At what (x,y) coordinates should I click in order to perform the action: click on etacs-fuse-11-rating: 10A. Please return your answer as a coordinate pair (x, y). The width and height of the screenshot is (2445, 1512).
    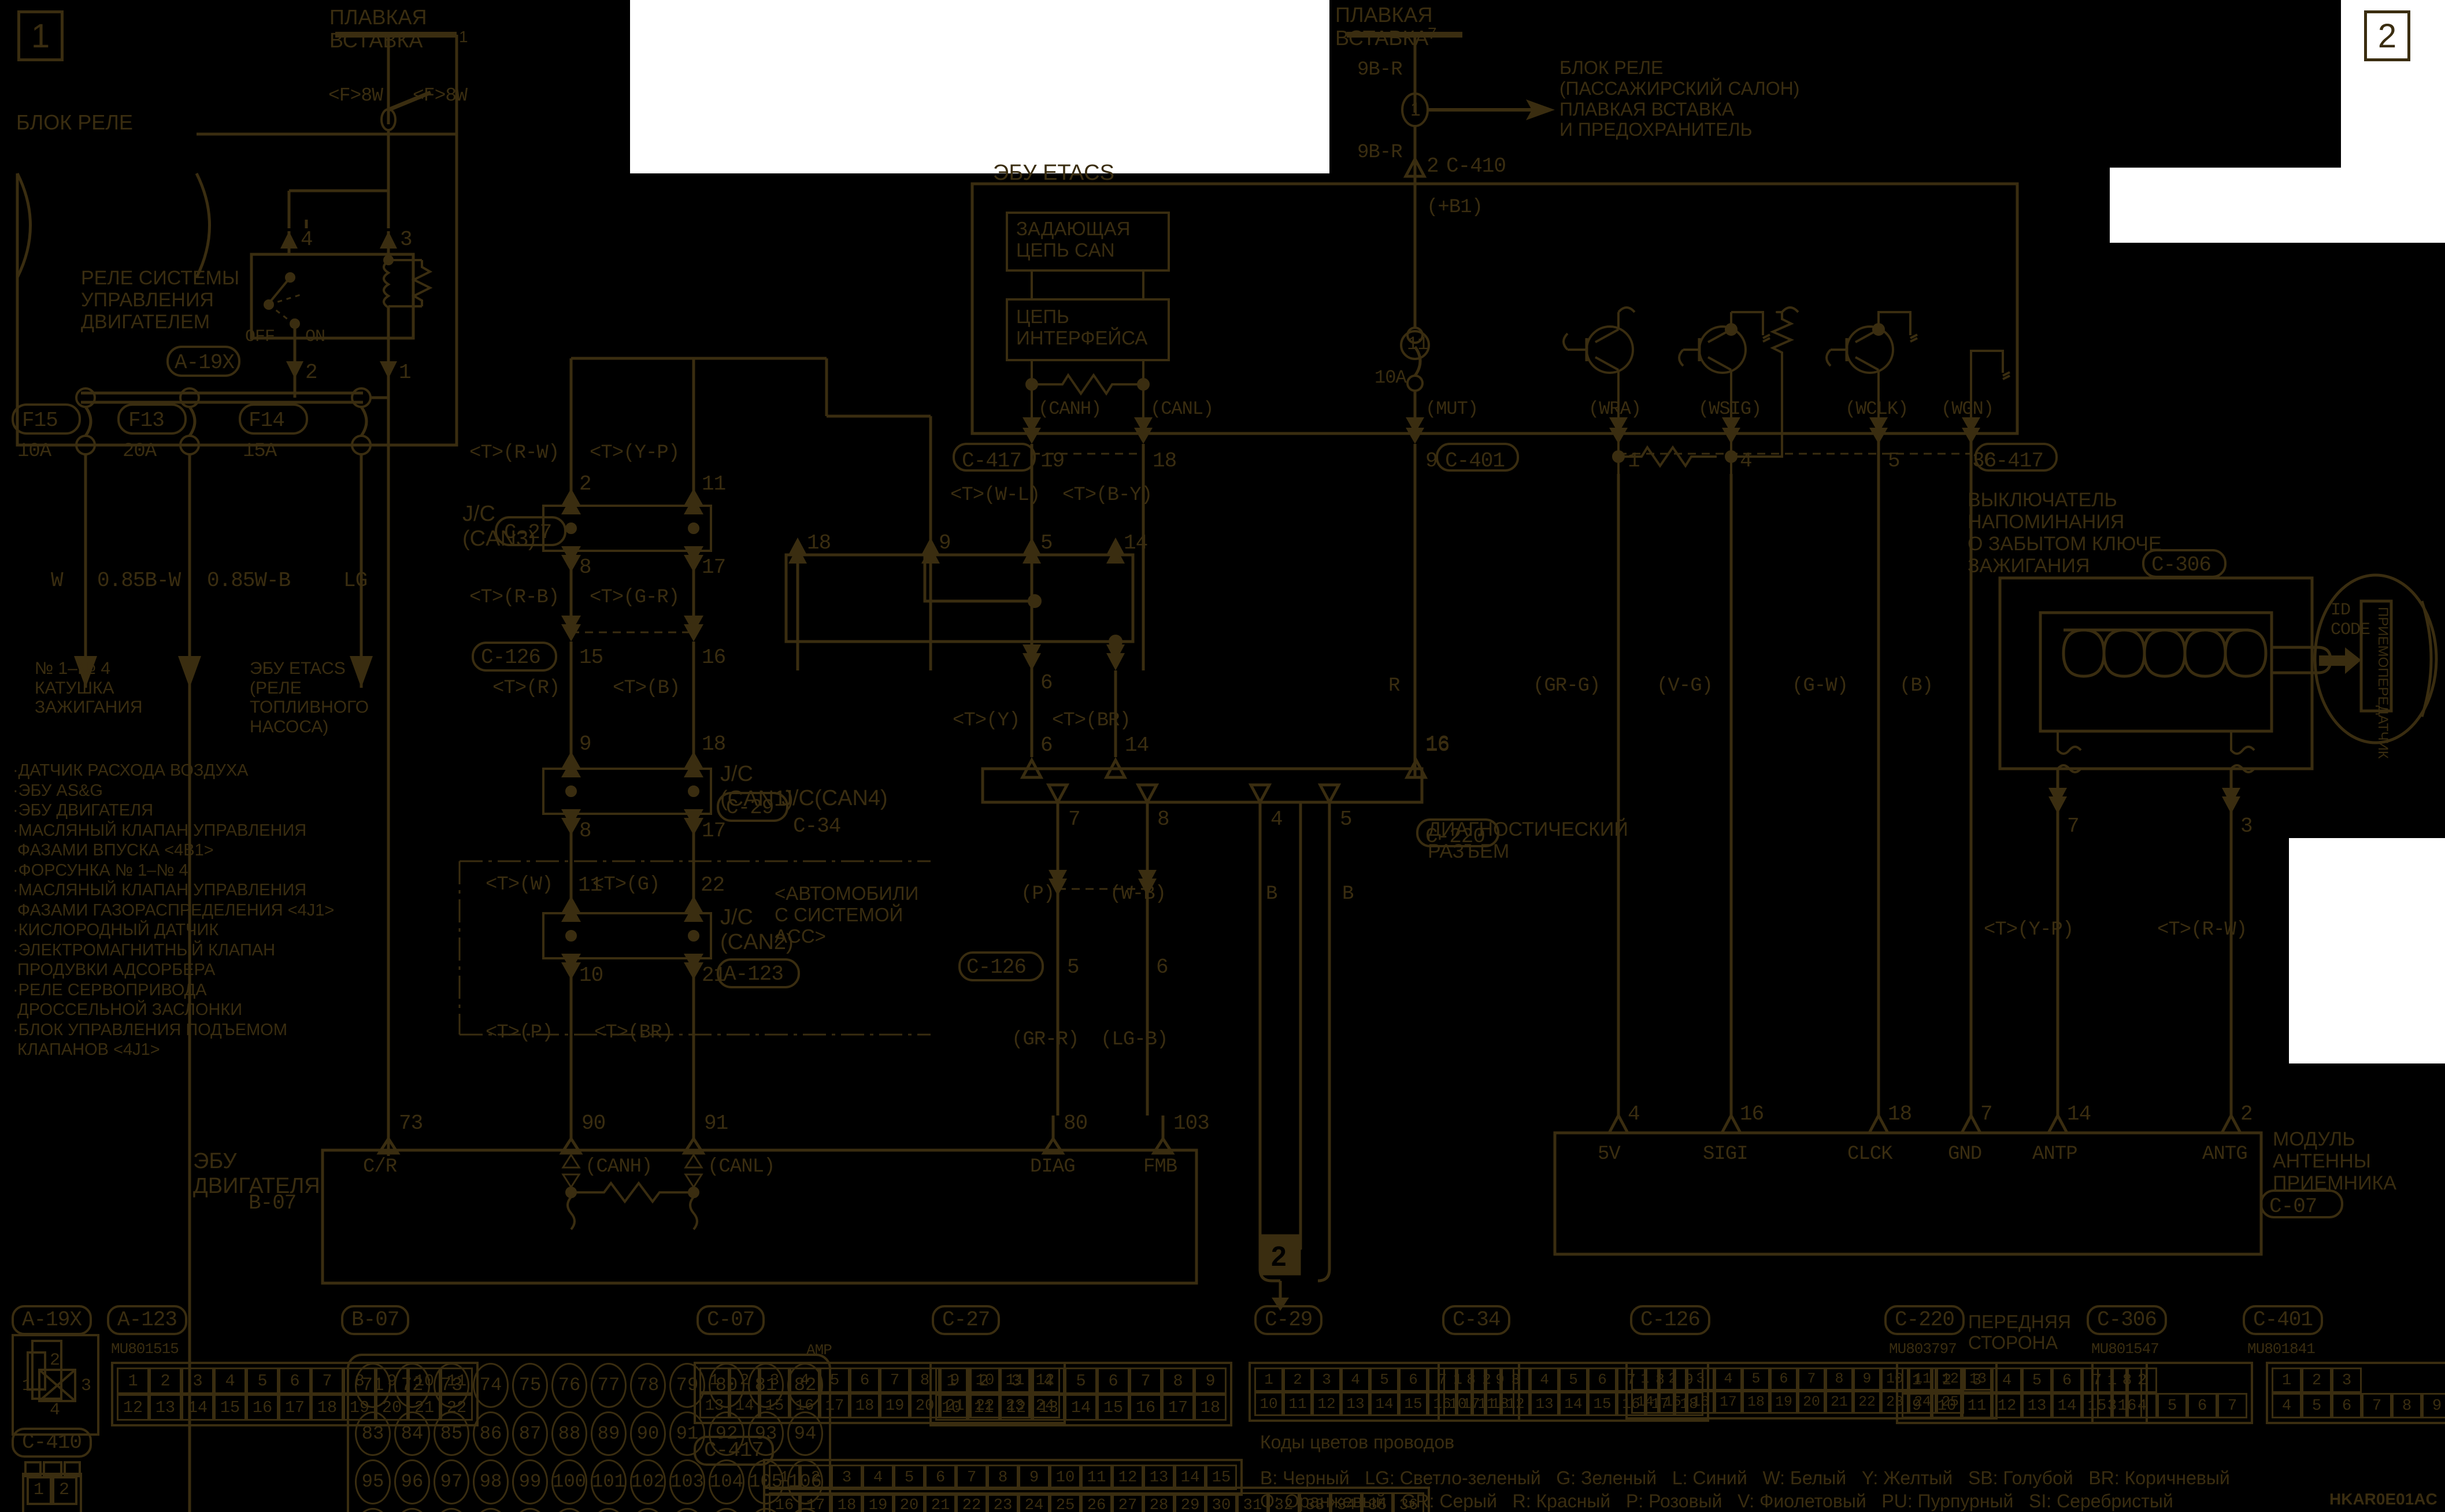
    Looking at the image, I should click on (1391, 378).